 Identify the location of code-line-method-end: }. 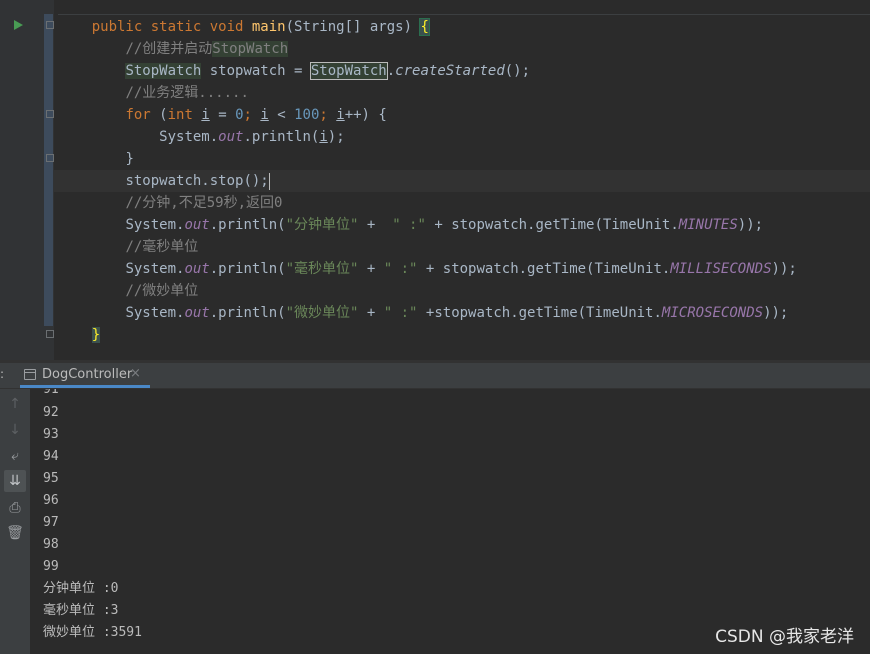
(79, 335).